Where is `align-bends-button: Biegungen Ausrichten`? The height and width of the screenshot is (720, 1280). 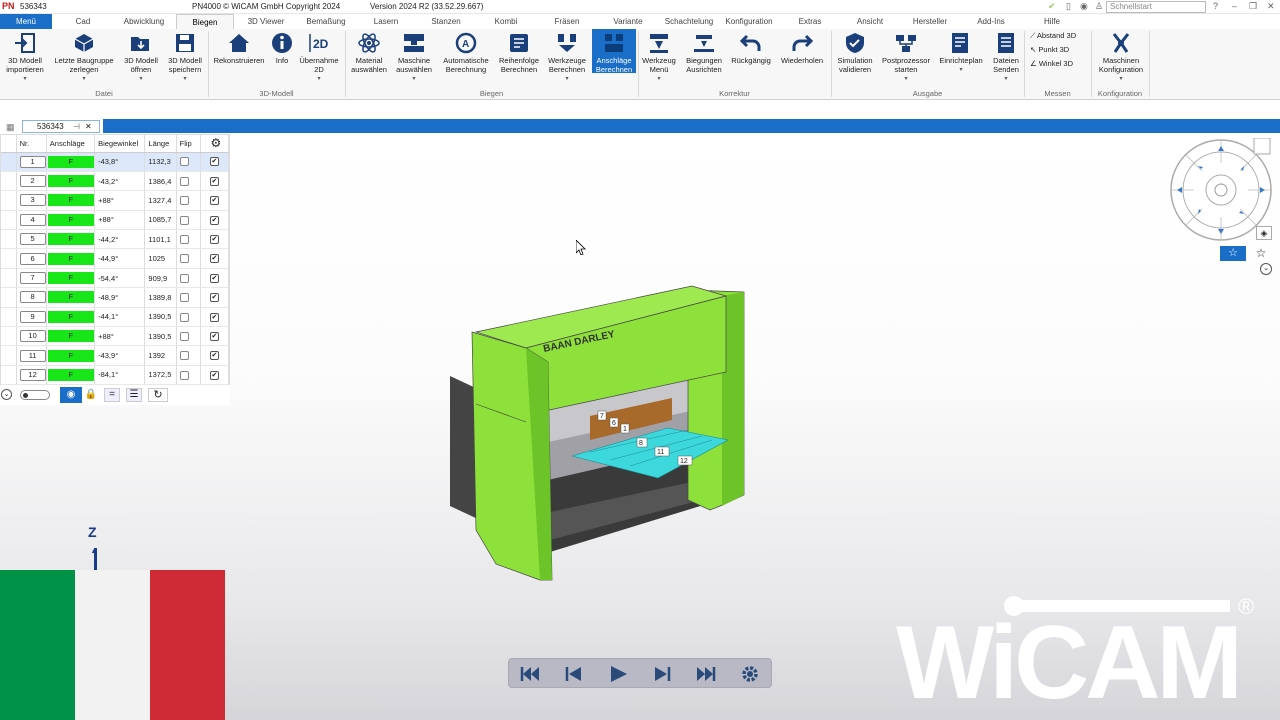 align-bends-button: Biegungen Ausrichten is located at coordinates (704, 59).